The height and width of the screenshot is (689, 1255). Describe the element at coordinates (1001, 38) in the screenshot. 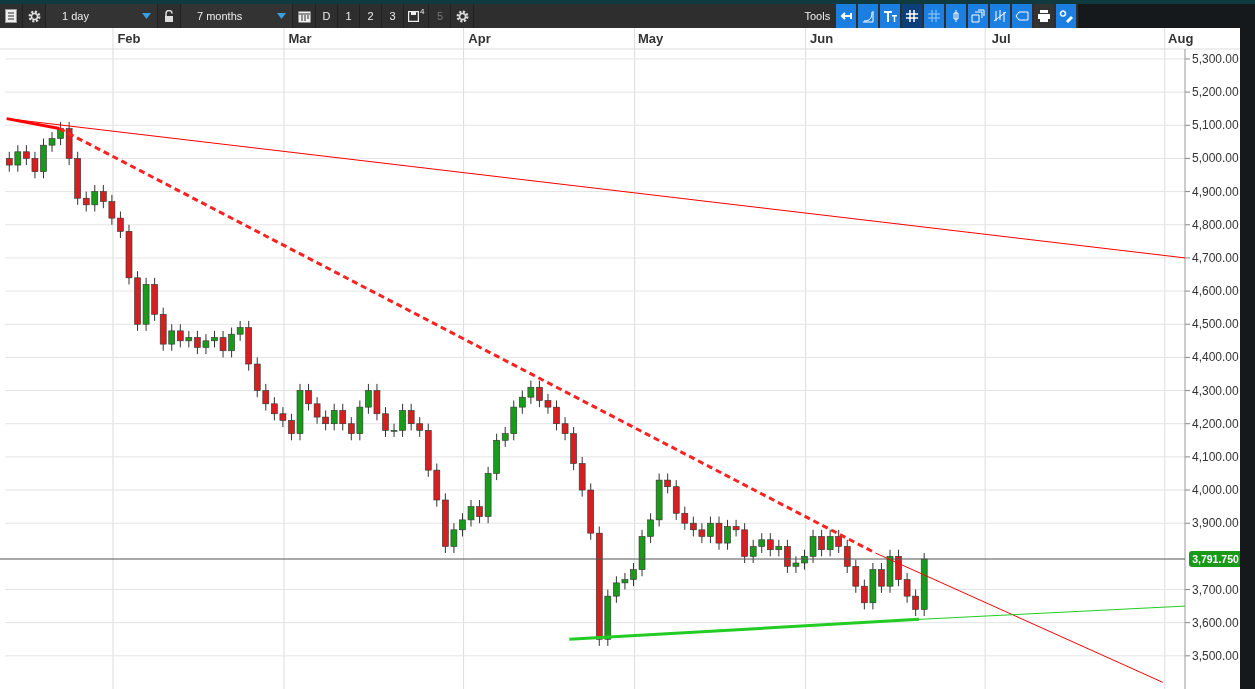

I see `month-label: Jul` at that location.